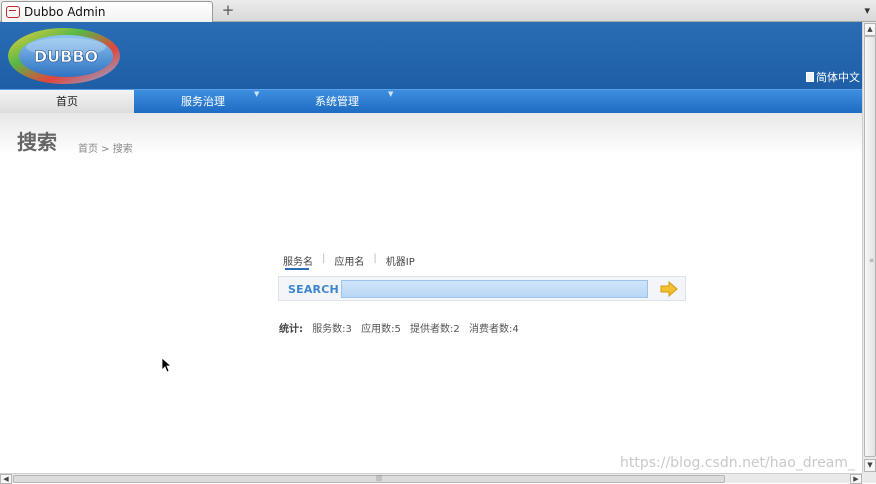 The image size is (876, 484). What do you see at coordinates (494, 289) in the screenshot?
I see `search-input` at bounding box center [494, 289].